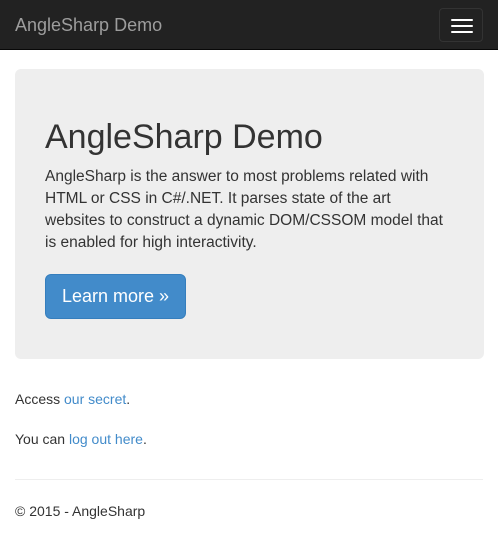 Image resolution: width=498 pixels, height=541 pixels. Describe the element at coordinates (144, 439) in the screenshot. I see `logout-suffix: .` at that location.